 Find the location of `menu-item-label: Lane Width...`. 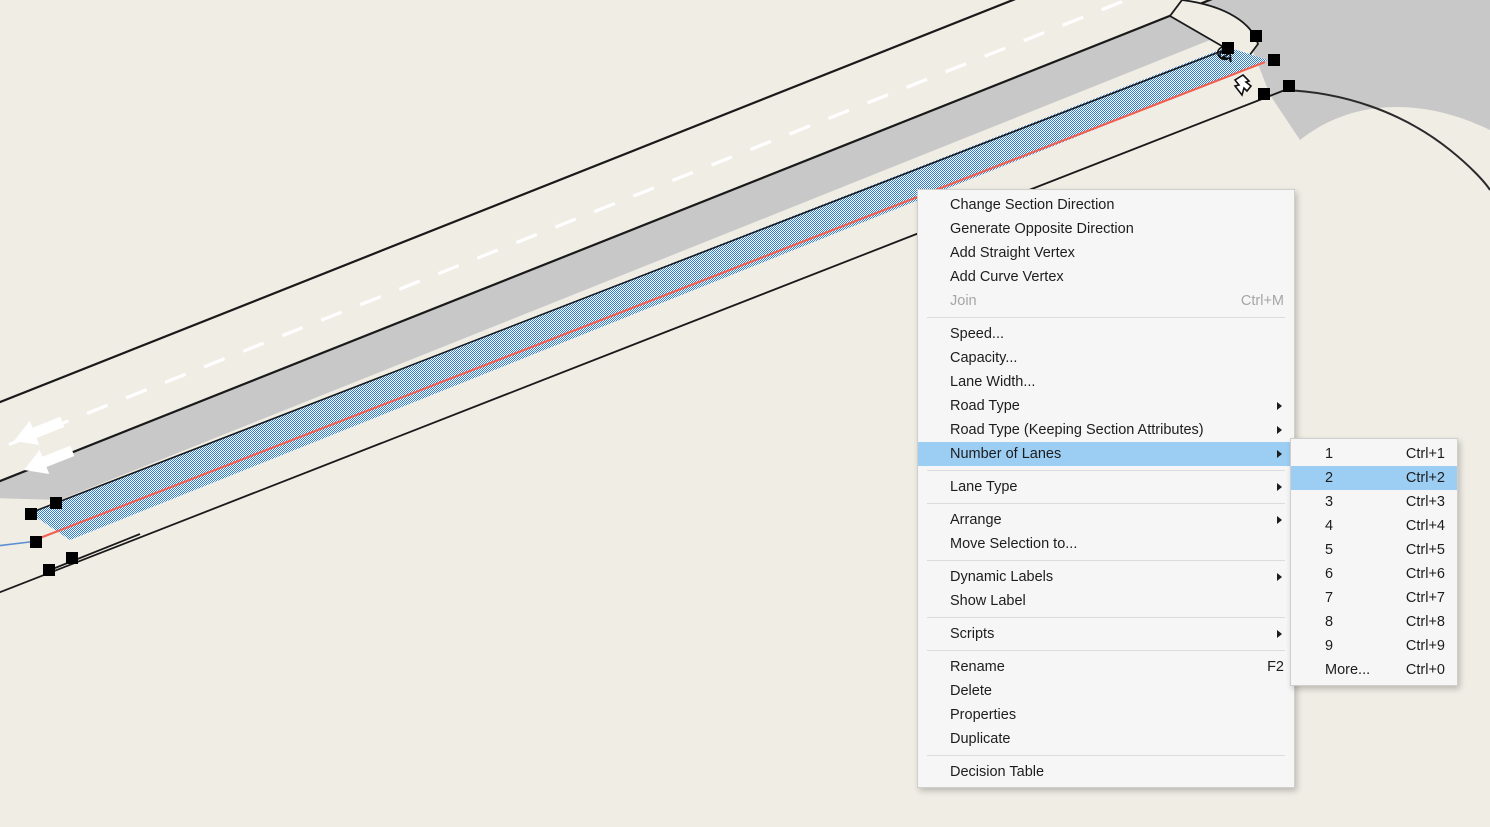

menu-item-label: Lane Width... is located at coordinates (993, 382).